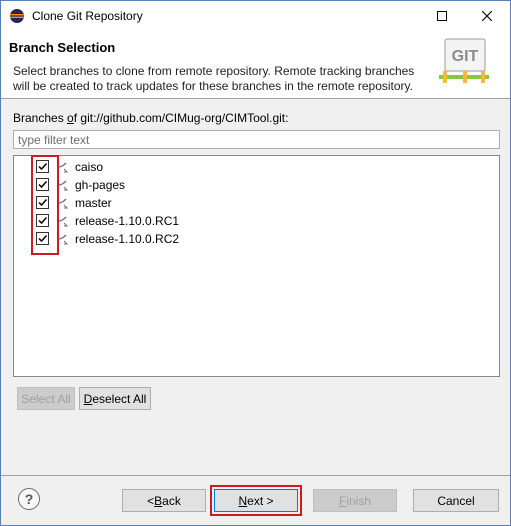 The height and width of the screenshot is (526, 511). I want to click on list-item: release-1.10.0.RC1, so click(256, 221).